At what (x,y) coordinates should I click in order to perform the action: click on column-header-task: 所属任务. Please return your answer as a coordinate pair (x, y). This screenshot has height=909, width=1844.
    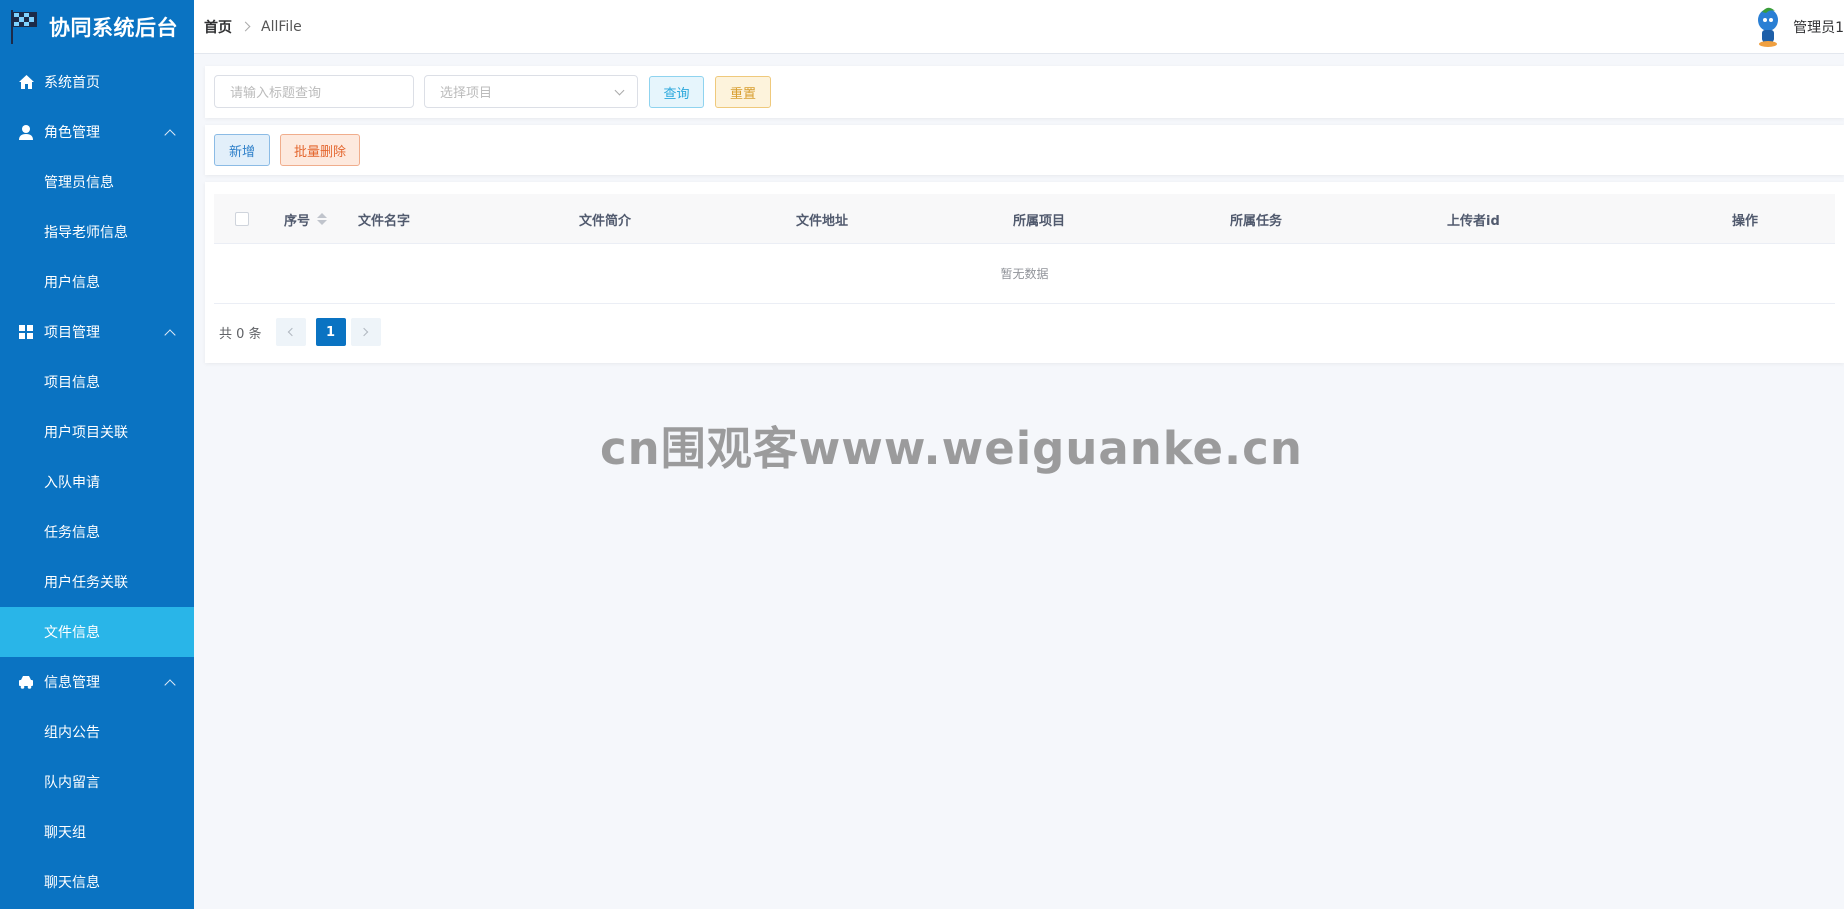
    Looking at the image, I should click on (1256, 221).